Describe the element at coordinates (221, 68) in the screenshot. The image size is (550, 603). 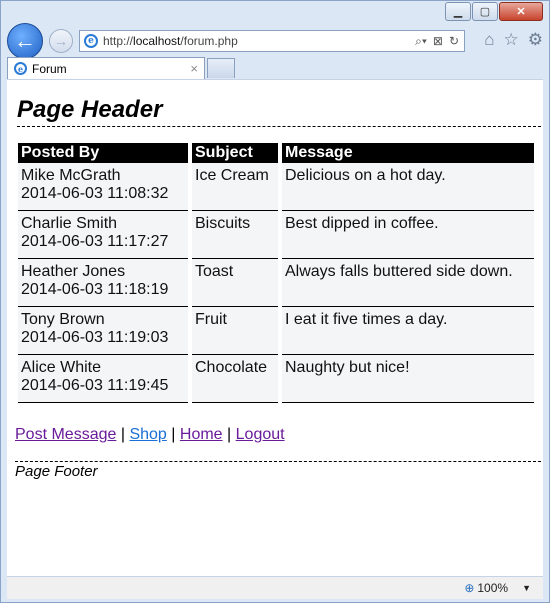
I see `new-tab-button` at that location.